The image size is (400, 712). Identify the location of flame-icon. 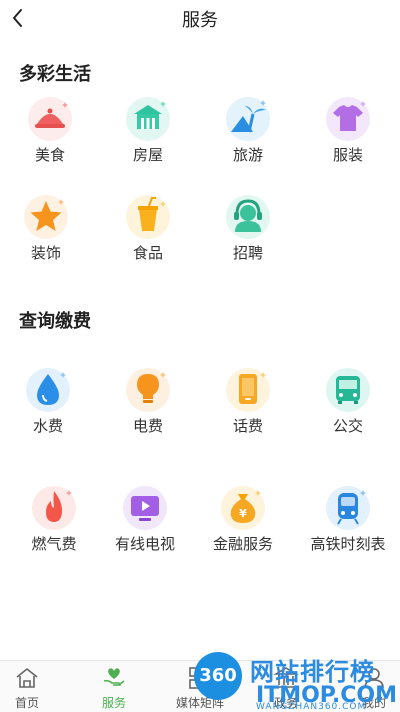
(54, 508).